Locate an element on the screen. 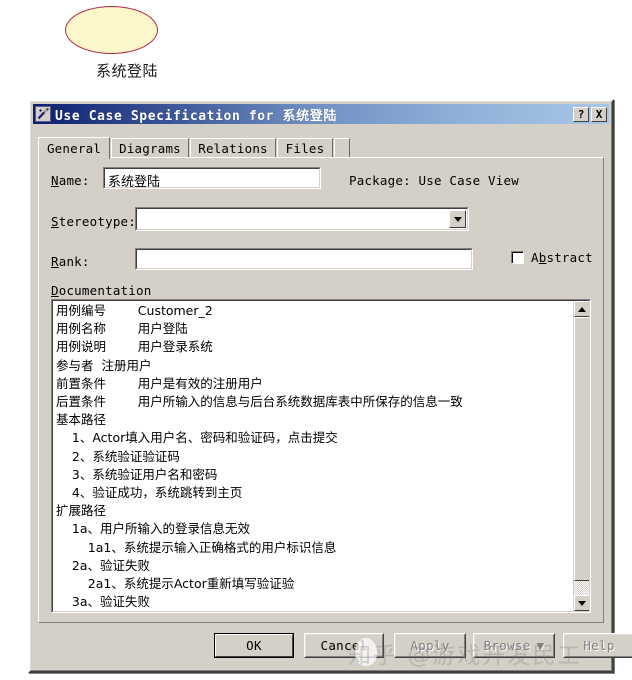 The height and width of the screenshot is (680, 632). tab-strip-end is located at coordinates (342, 148).